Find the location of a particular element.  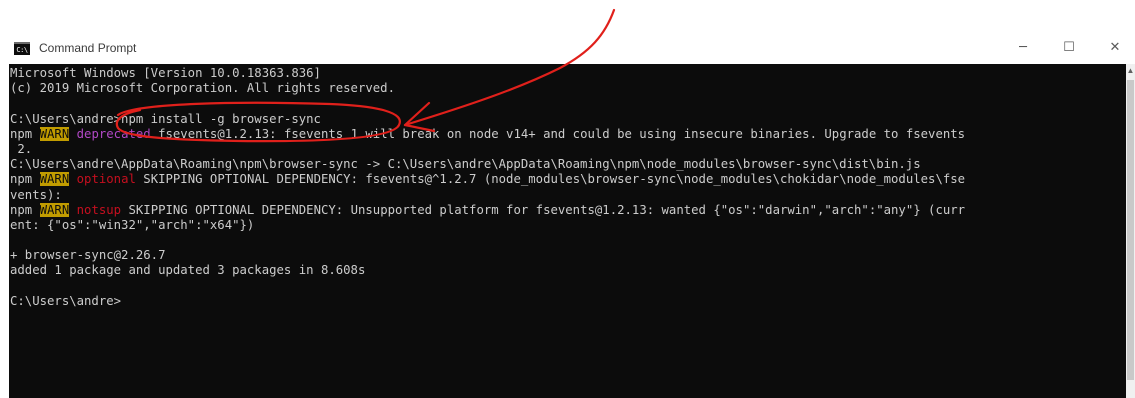

scroll-up-arrow-icon: ▲ is located at coordinates (1130, 71).